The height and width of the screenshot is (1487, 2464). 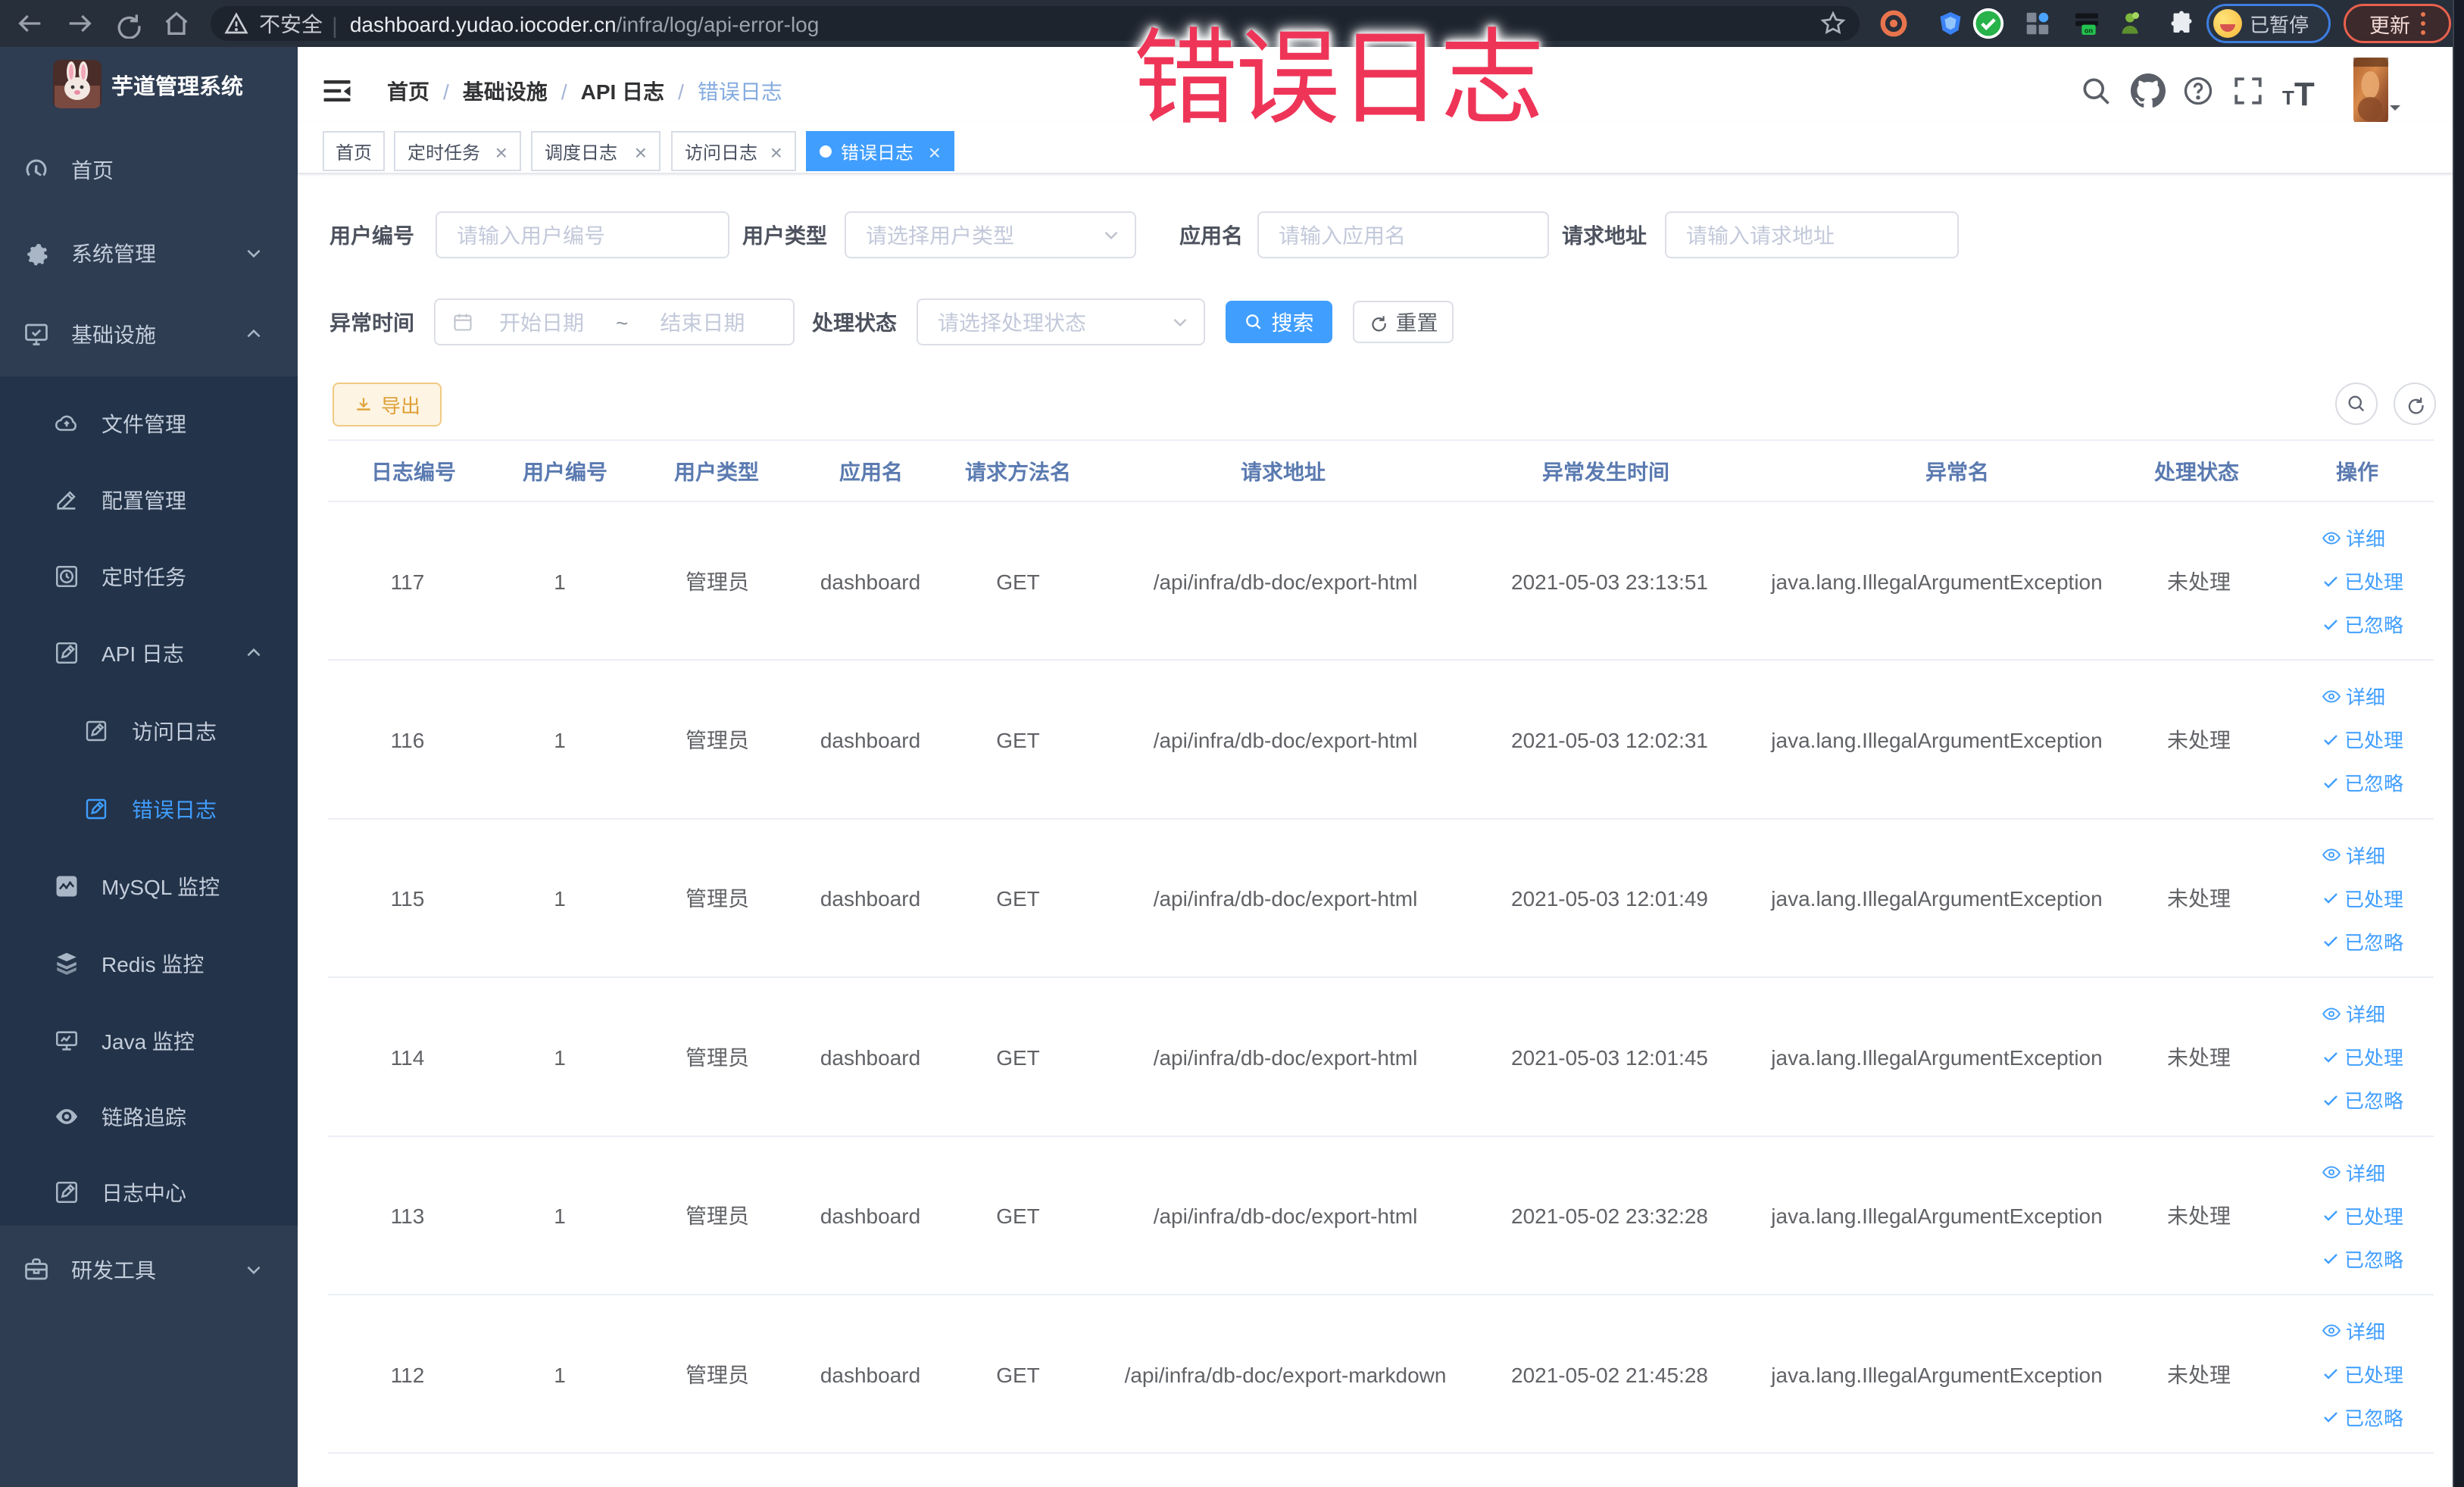 I want to click on svg-text: on, so click(x=2089, y=29).